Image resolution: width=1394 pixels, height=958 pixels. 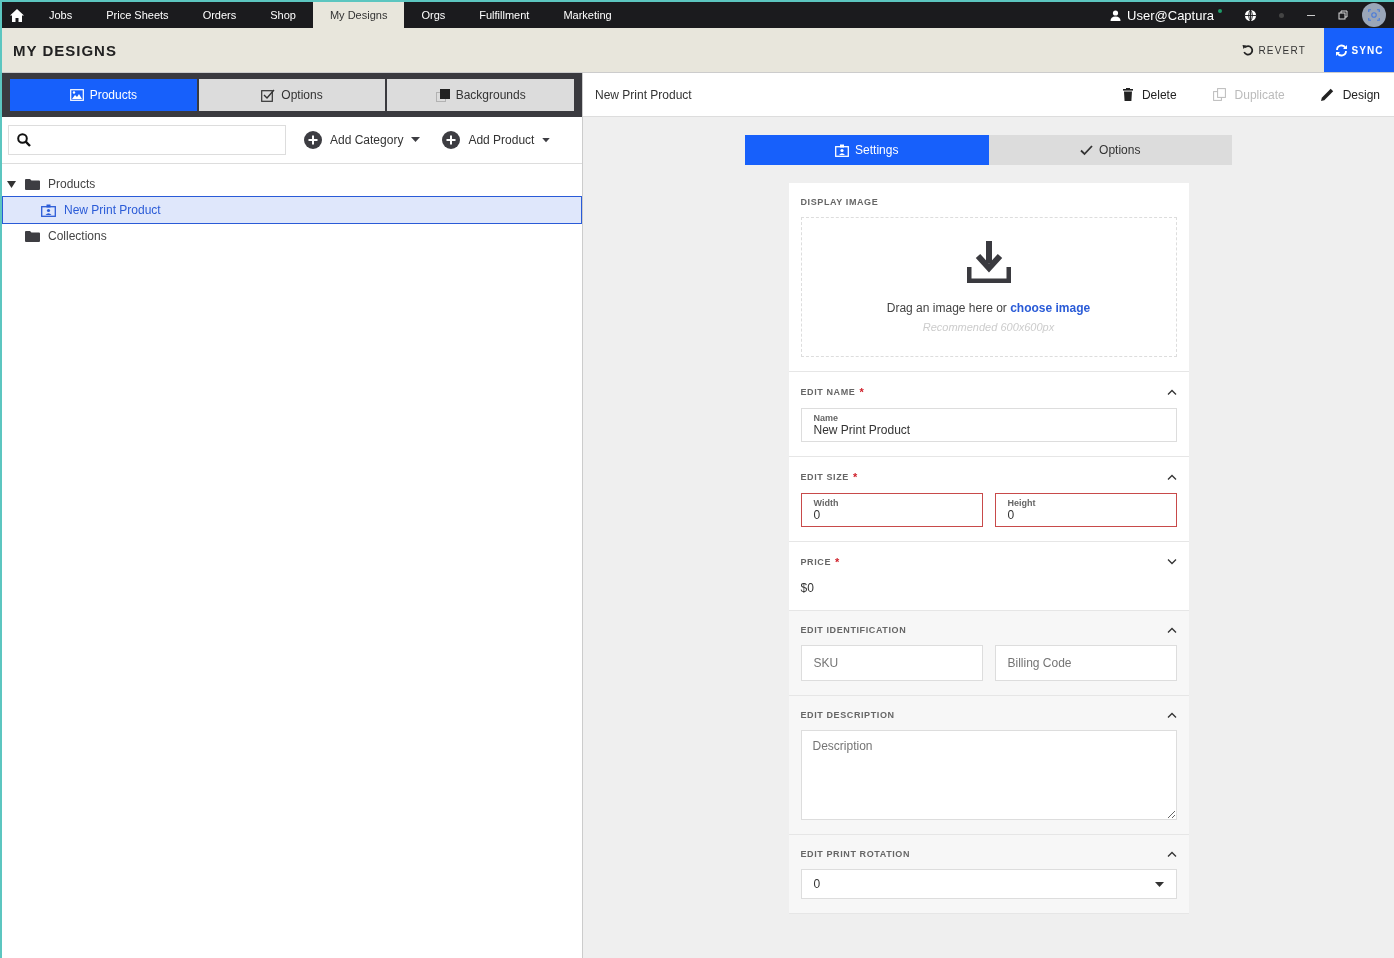 I want to click on tab: Backgrounds, so click(x=480, y=95).